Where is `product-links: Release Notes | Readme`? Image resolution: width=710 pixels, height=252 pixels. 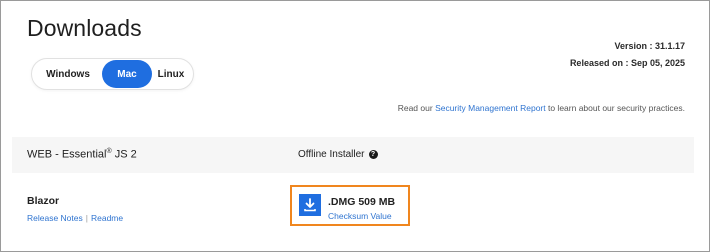 product-links: Release Notes | Readme is located at coordinates (75, 218).